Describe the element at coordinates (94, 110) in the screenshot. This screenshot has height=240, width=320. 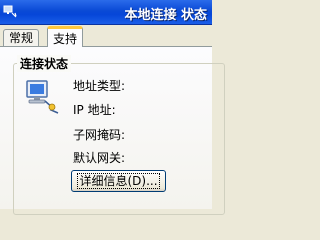
I see `ip-address-label: IP 地址:` at that location.